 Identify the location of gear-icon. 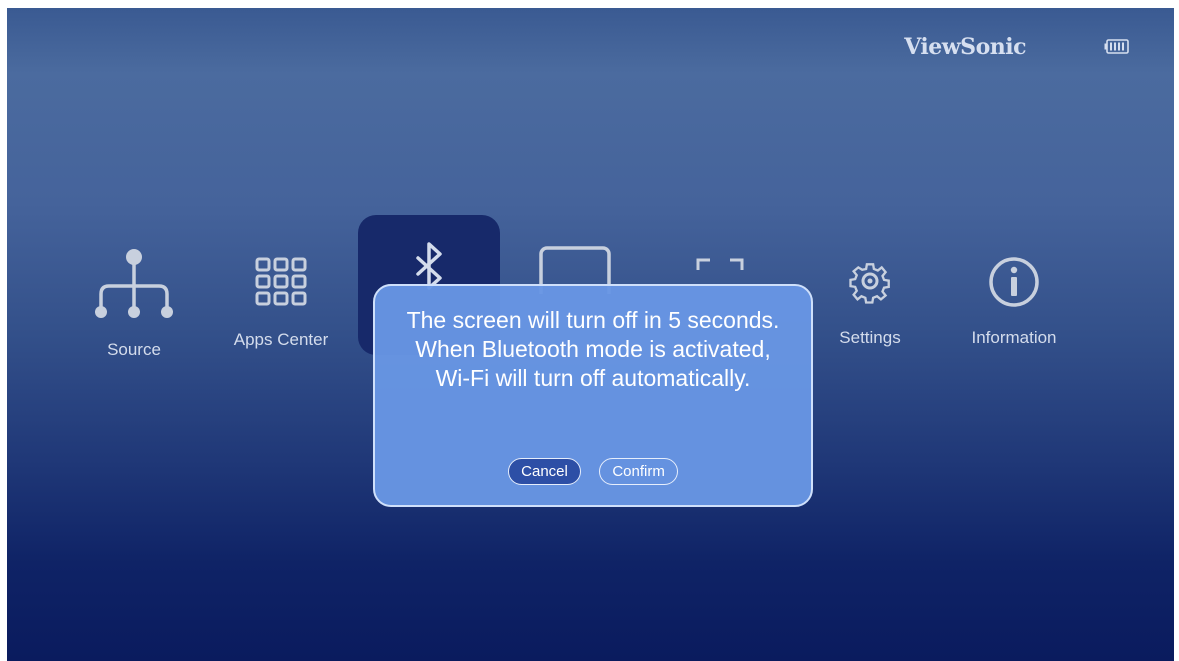
(869, 283).